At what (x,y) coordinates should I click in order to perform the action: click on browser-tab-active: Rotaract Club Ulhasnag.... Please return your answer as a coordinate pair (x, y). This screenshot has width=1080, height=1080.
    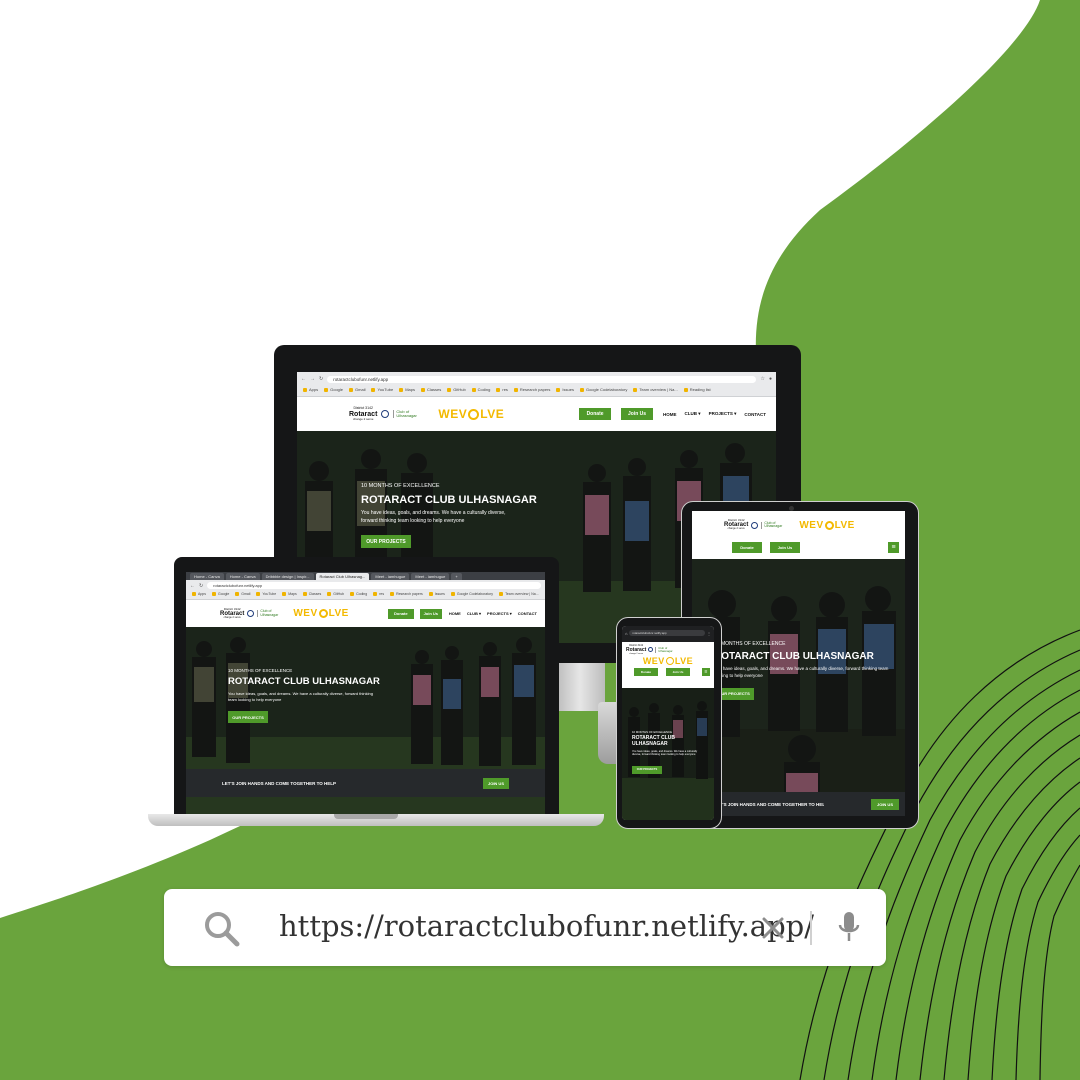
    Looking at the image, I should click on (342, 576).